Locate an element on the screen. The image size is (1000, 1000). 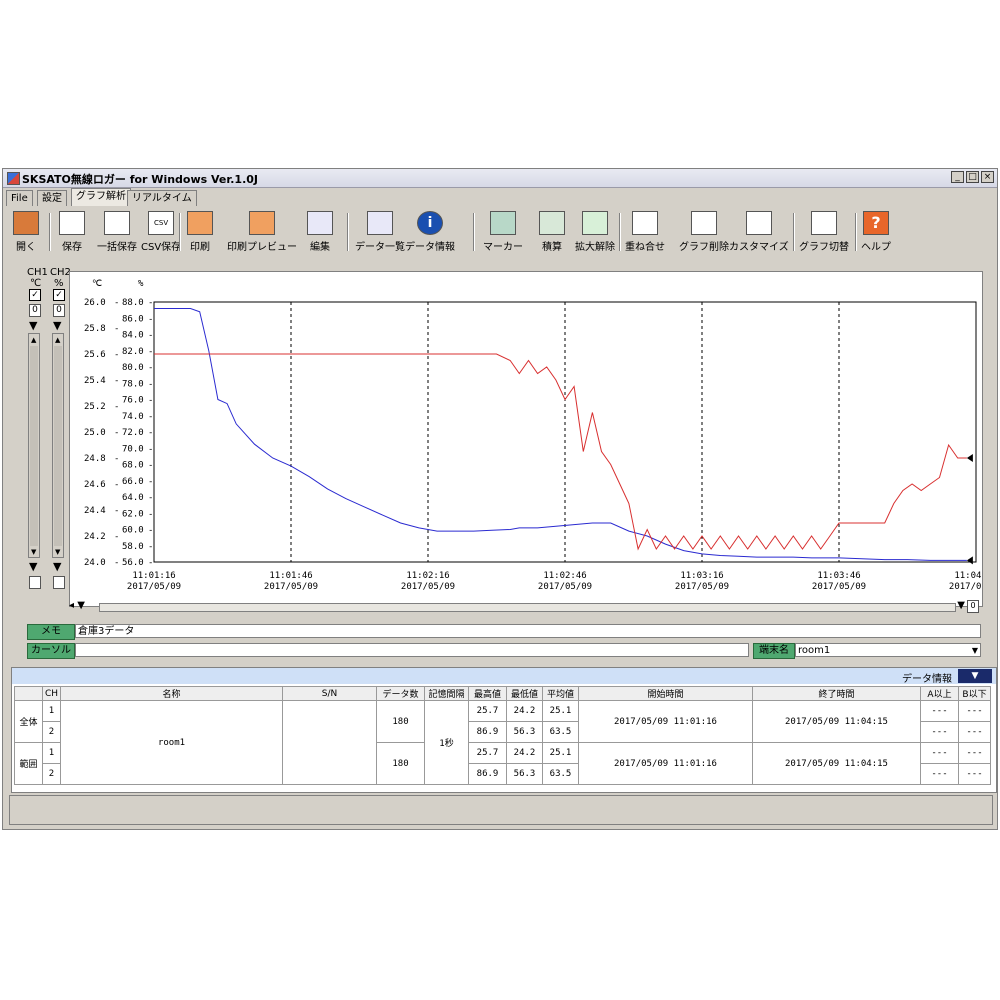
chevron-down-icon: ▼ is located at coordinates (975, 651).